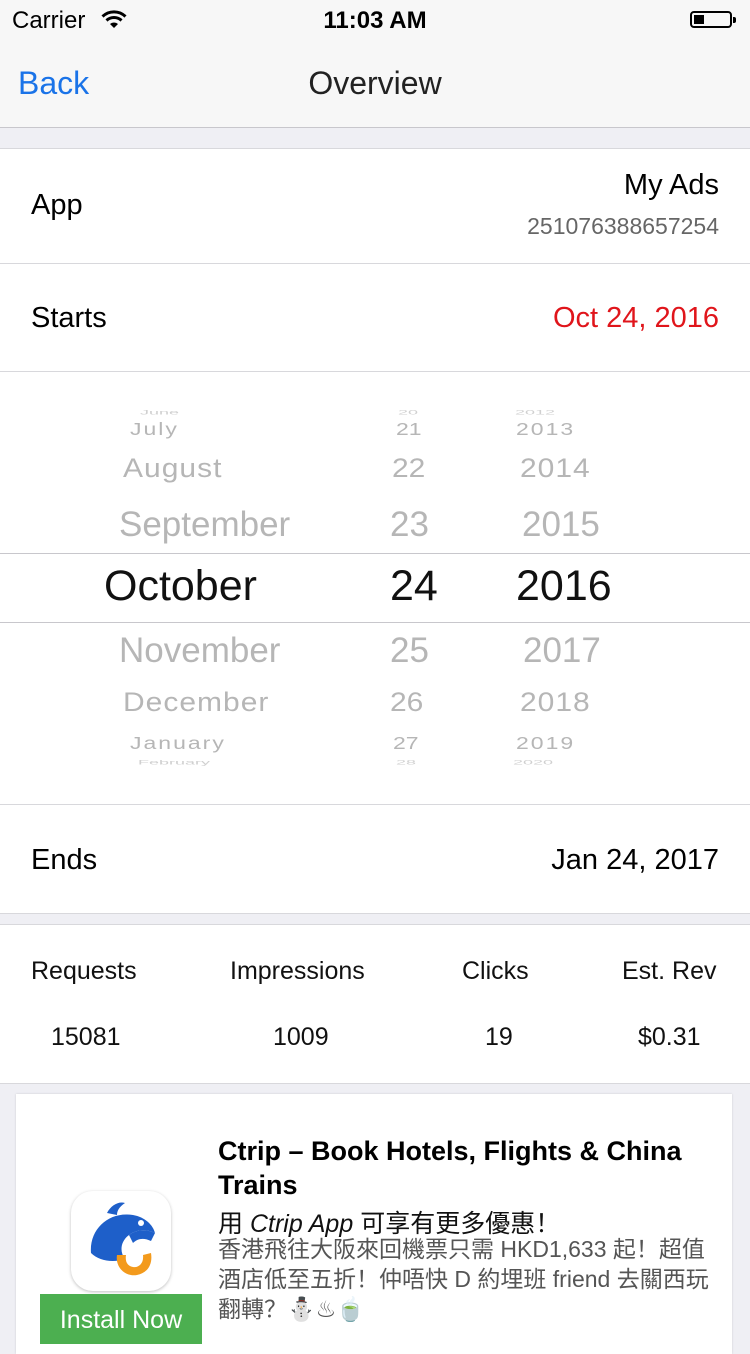 The width and height of the screenshot is (750, 1354). Describe the element at coordinates (495, 971) in the screenshot. I see `stat-header-clicks: Clicks` at that location.